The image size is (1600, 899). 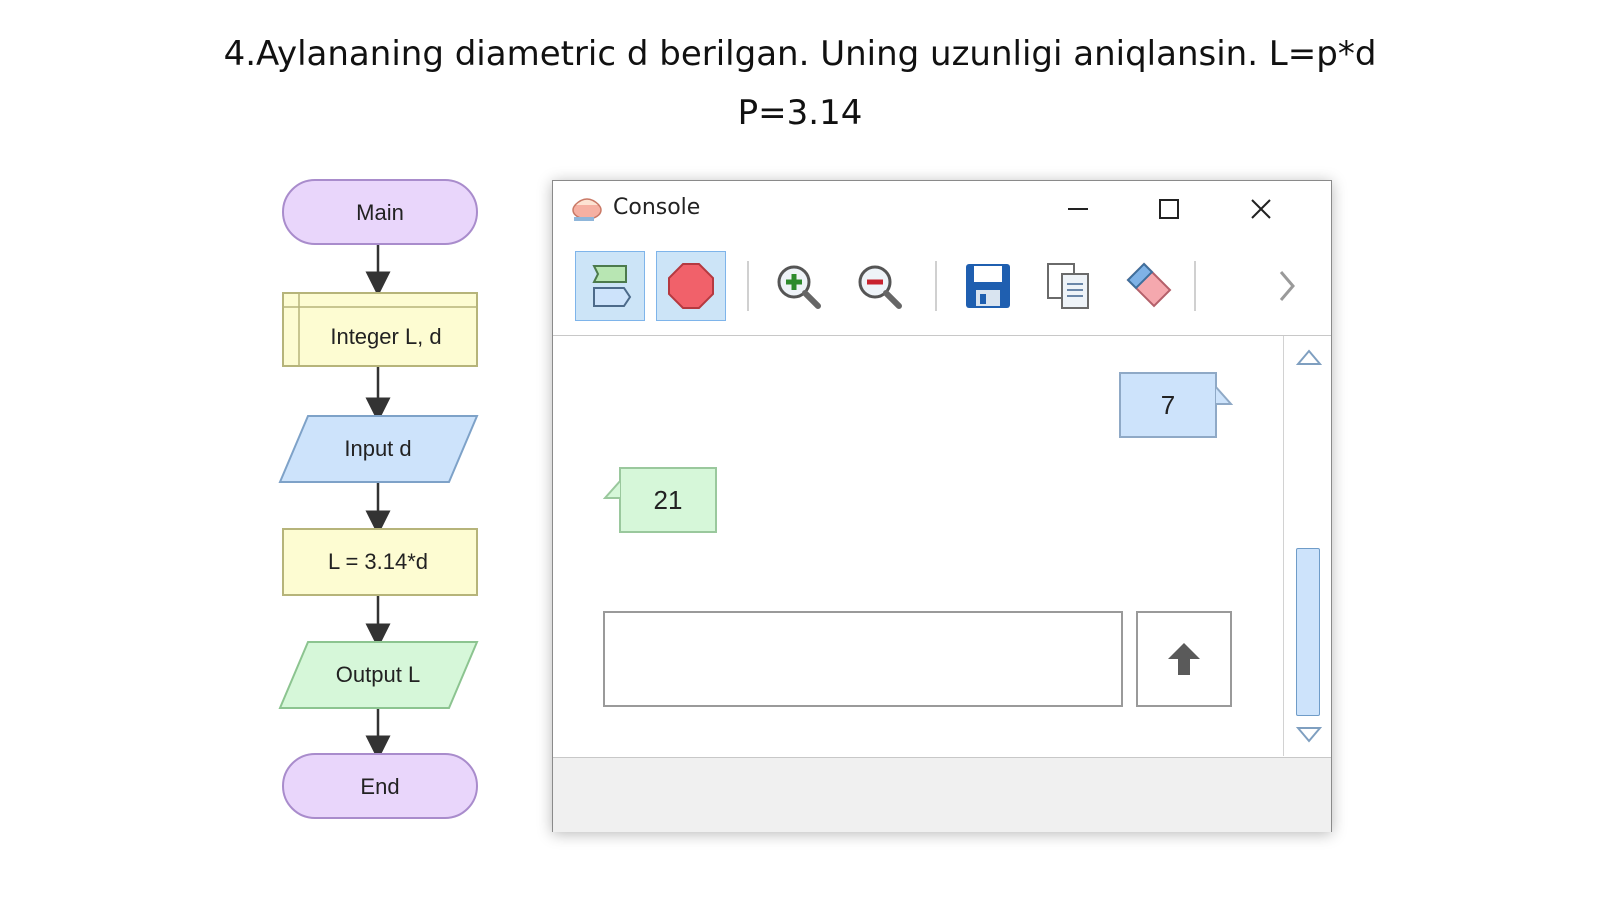 I want to click on copy-button, so click(x=1068, y=286).